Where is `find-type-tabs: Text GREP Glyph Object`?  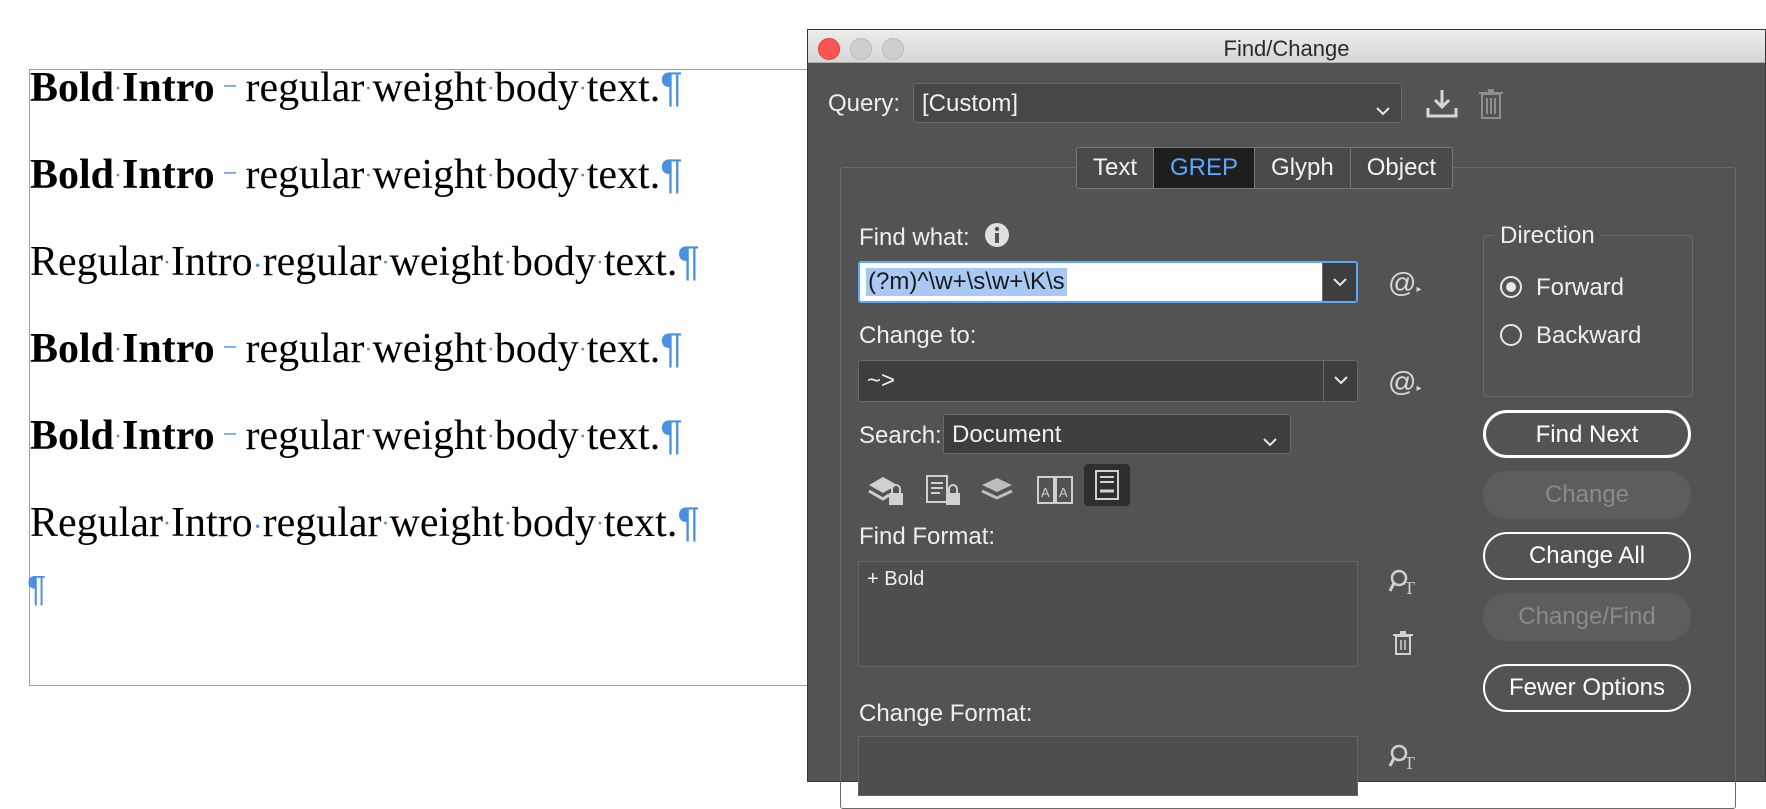
find-type-tabs: Text GREP Glyph Object is located at coordinates (1265, 168).